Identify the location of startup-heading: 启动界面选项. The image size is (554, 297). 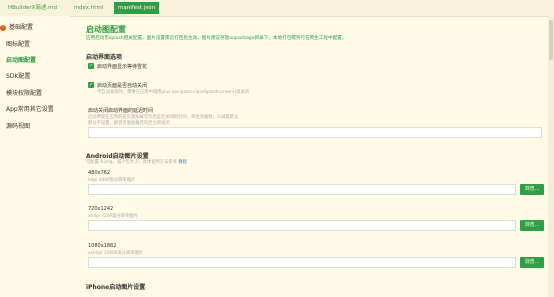
(104, 57).